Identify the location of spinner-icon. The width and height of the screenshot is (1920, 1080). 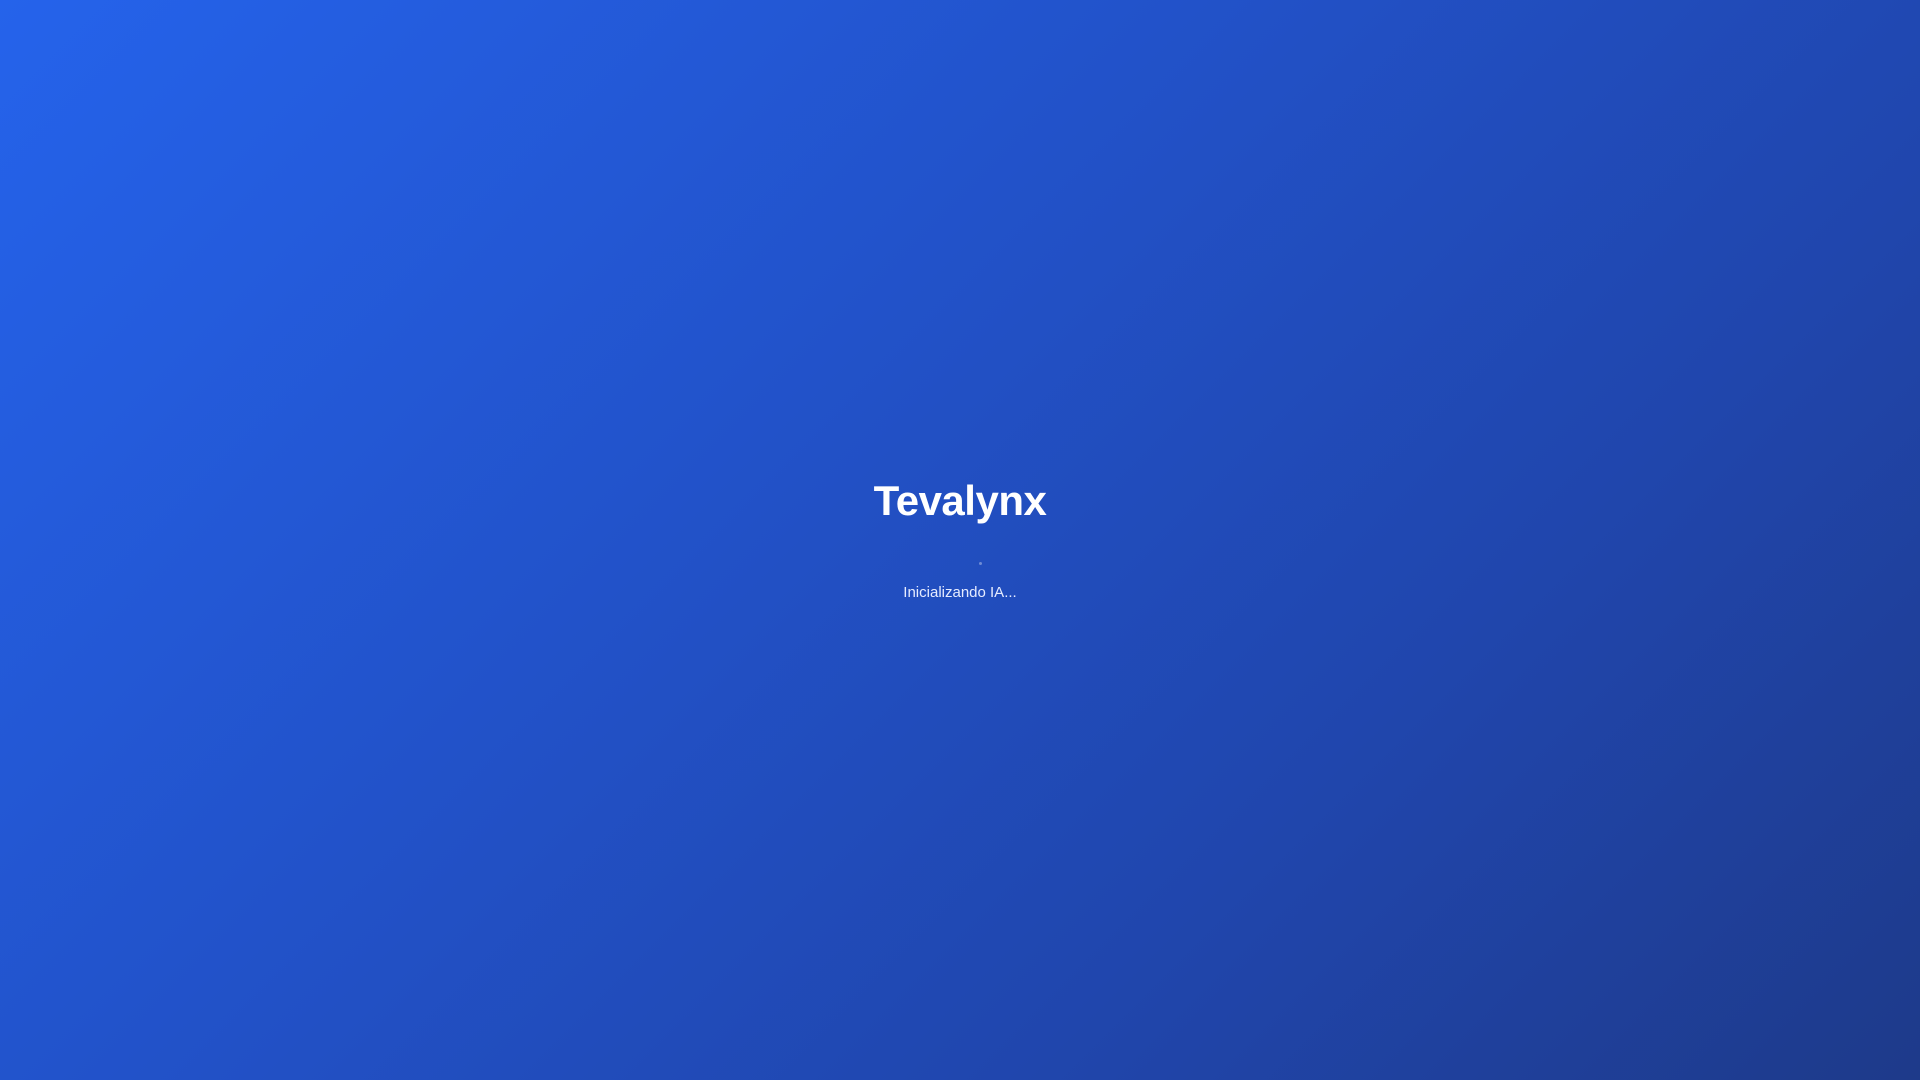
(980, 563).